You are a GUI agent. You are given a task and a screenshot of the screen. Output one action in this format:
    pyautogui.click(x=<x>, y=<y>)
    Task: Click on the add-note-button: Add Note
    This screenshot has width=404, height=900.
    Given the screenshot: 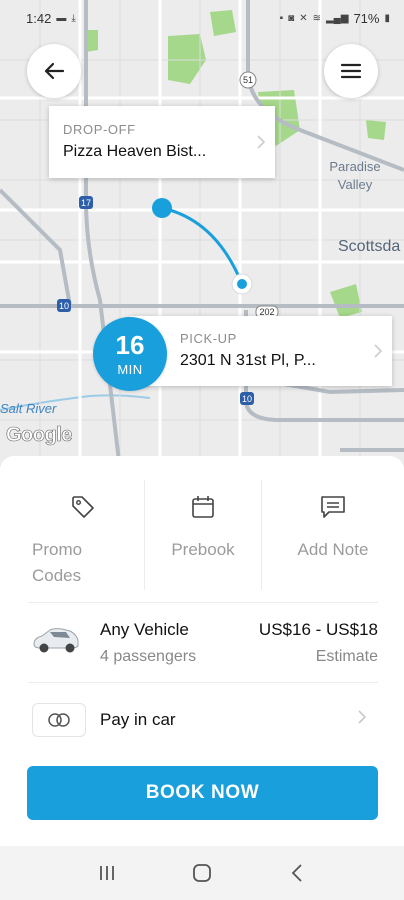 What is the action you would take?
    pyautogui.click(x=332, y=535)
    